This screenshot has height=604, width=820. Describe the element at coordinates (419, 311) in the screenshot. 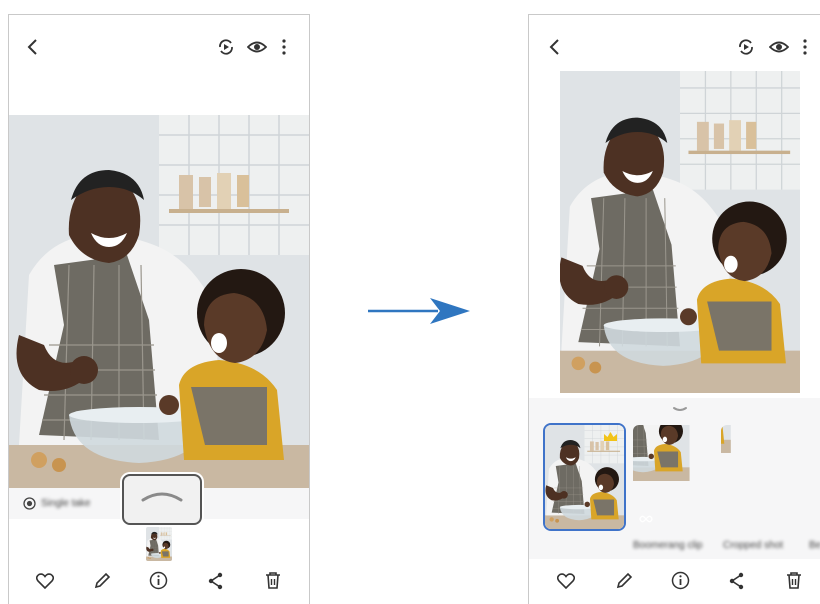

I see `transition-arrow` at that location.